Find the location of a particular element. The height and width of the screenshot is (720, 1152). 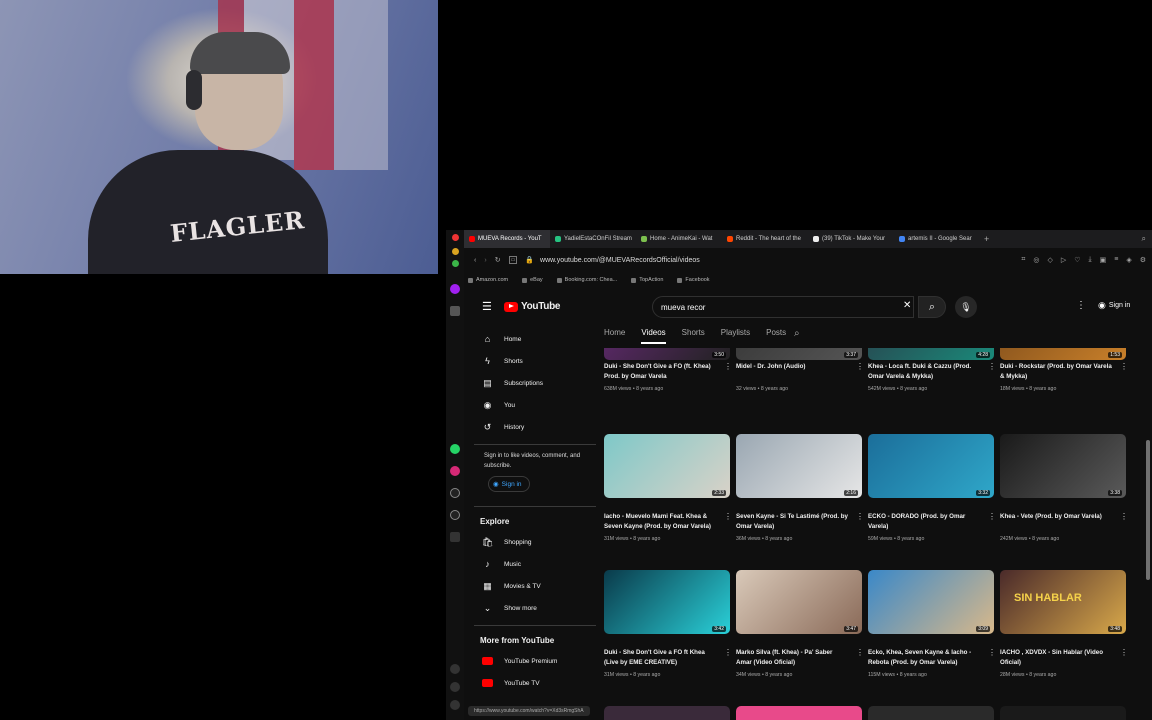

maximize-dot is located at coordinates (455, 263).